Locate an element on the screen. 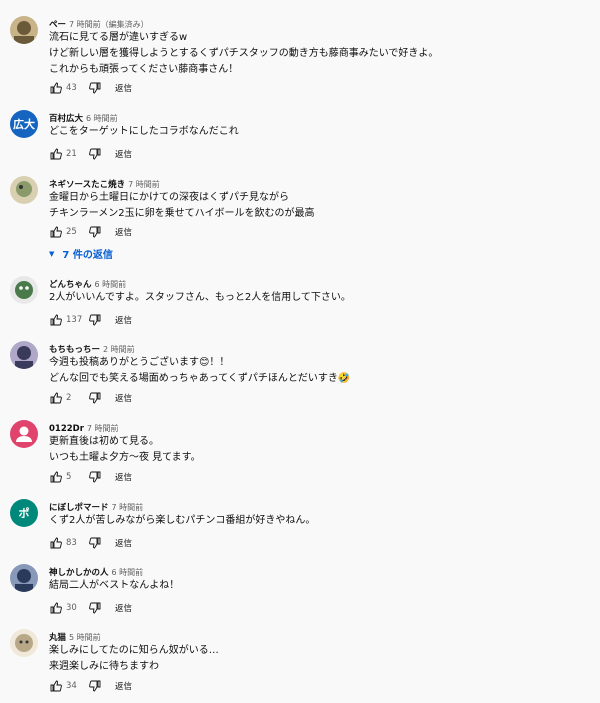 This screenshot has height=703, width=600. comment-header: もちもっちー 2 時間前 is located at coordinates (92, 348).